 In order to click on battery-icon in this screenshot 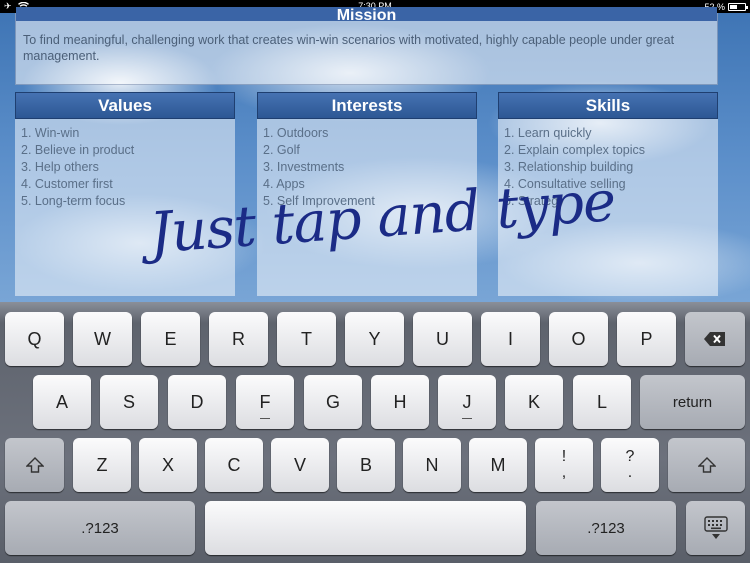, I will do `click(738, 6)`.